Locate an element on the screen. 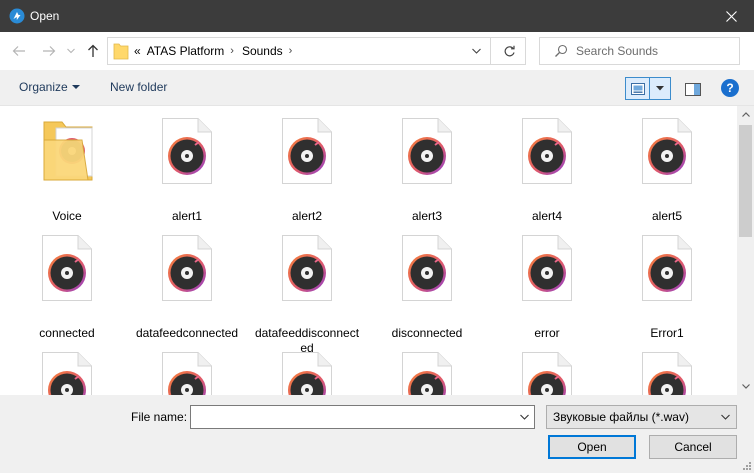 Image resolution: width=754 pixels, height=473 pixels. close-icon is located at coordinates (731, 16).